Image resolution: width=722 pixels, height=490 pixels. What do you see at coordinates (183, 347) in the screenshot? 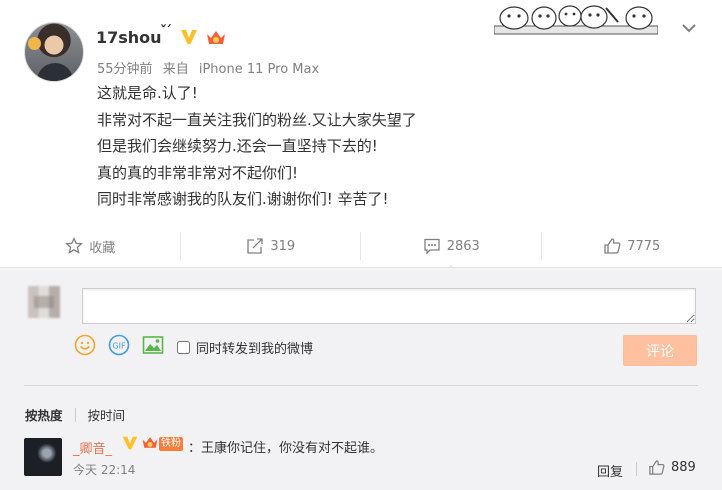
I see `forward-checkbox` at bounding box center [183, 347].